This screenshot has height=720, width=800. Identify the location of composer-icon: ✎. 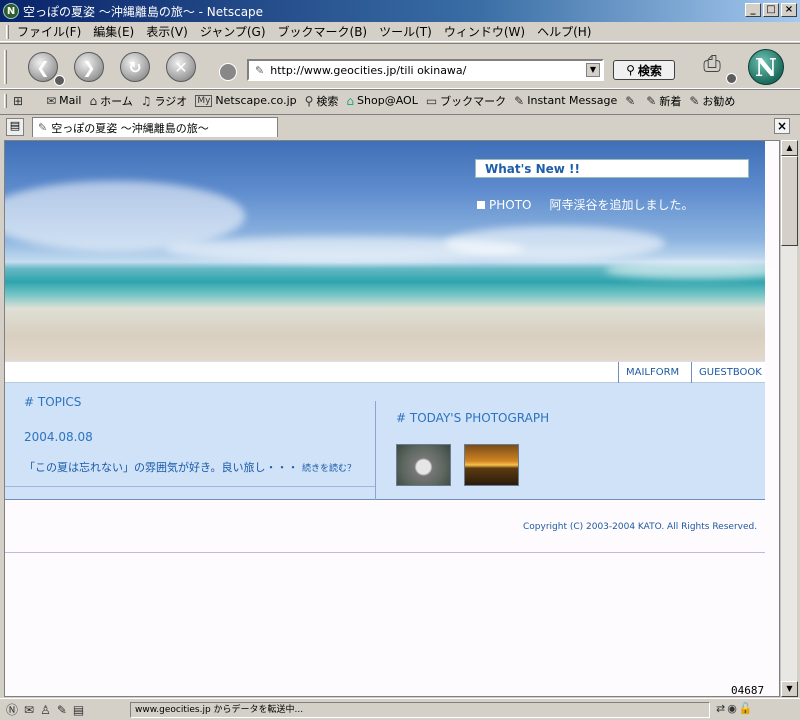
(62, 710).